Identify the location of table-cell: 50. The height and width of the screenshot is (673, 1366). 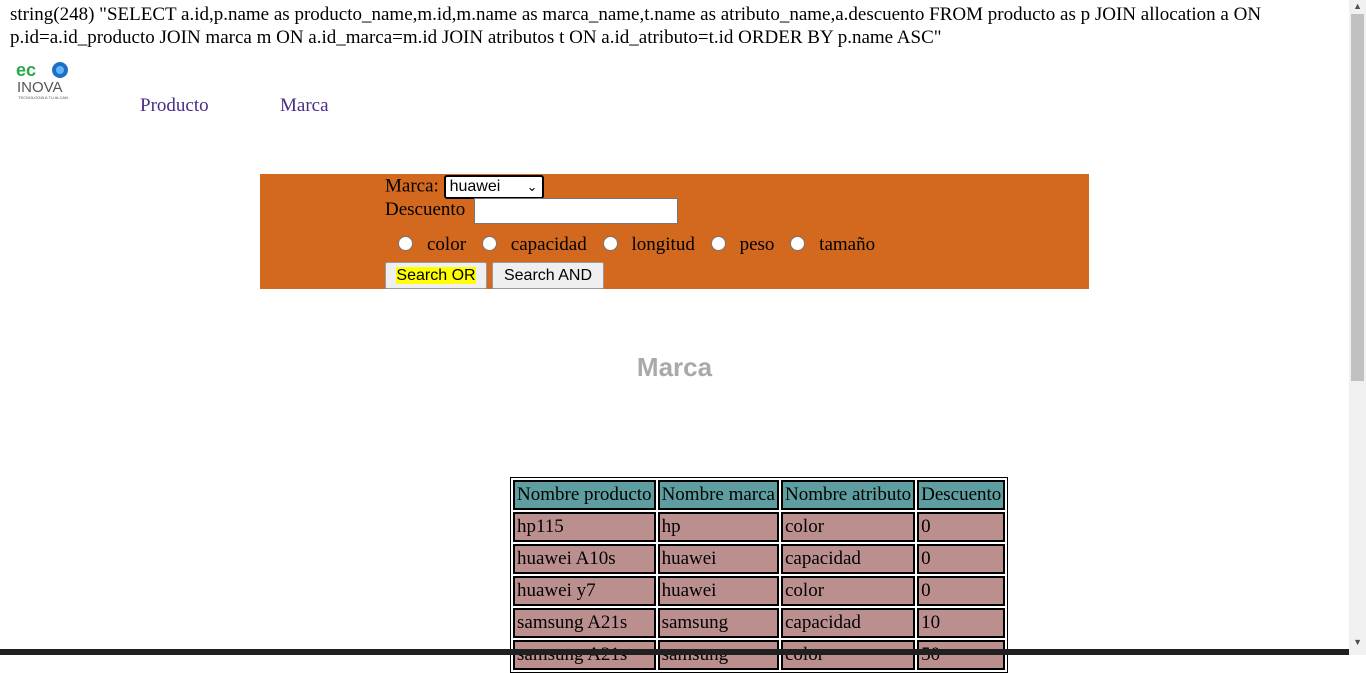
(961, 655).